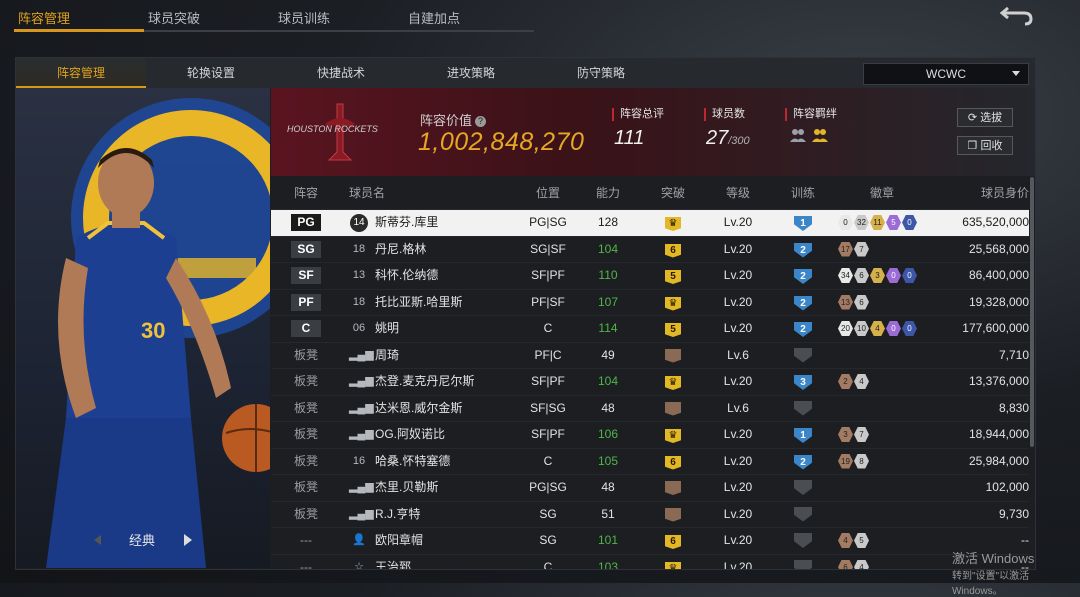 This screenshot has width=1080, height=597. Describe the element at coordinates (209, 16) in the screenshot. I see `tab-player-breakthrough: 球员突破` at that location.